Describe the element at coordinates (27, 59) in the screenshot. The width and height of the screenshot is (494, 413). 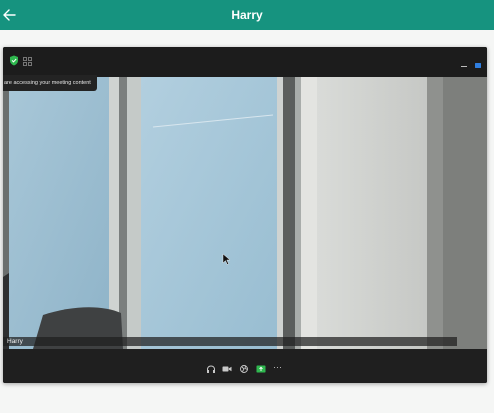
I see `grid-view-icon` at that location.